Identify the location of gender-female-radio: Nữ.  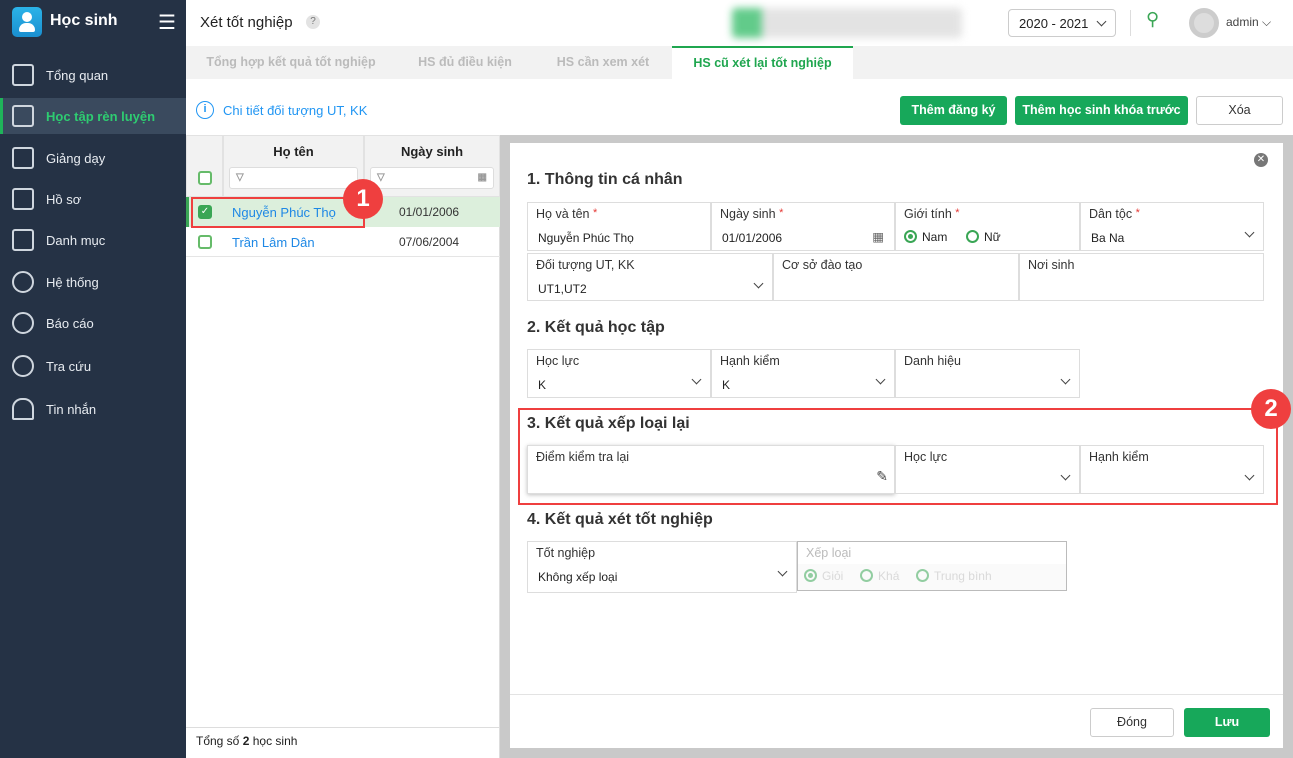
(983, 237).